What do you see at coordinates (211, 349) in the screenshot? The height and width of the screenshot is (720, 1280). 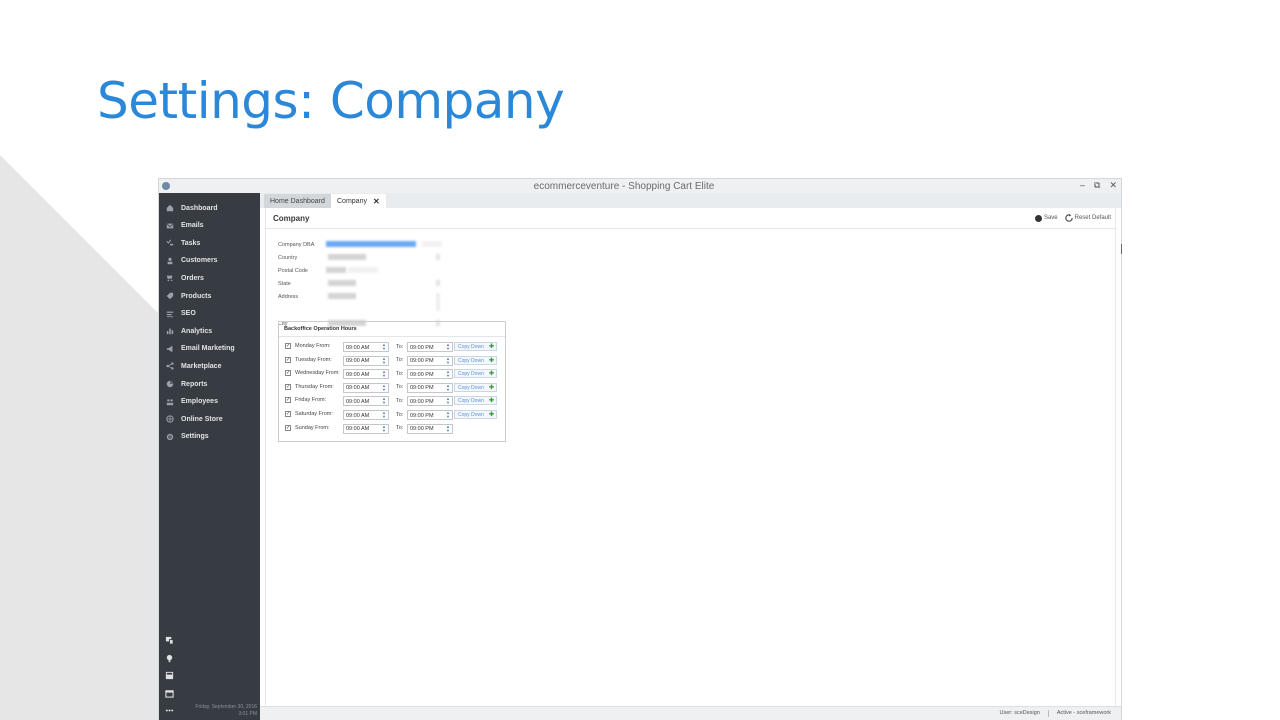 I see `sidebar-item-email-marketing: Email Marketing` at bounding box center [211, 349].